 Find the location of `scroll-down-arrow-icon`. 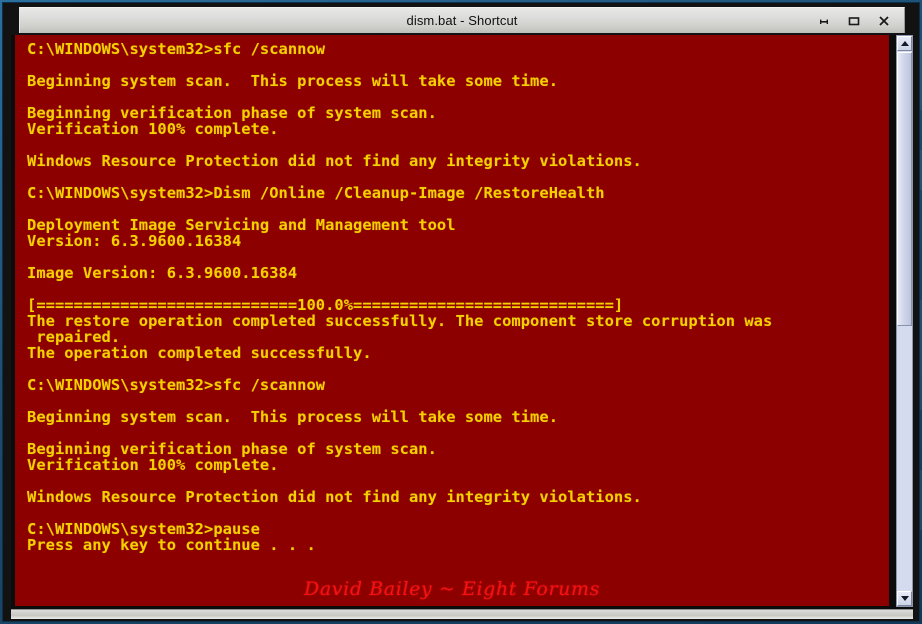

scroll-down-arrow-icon is located at coordinates (904, 598).